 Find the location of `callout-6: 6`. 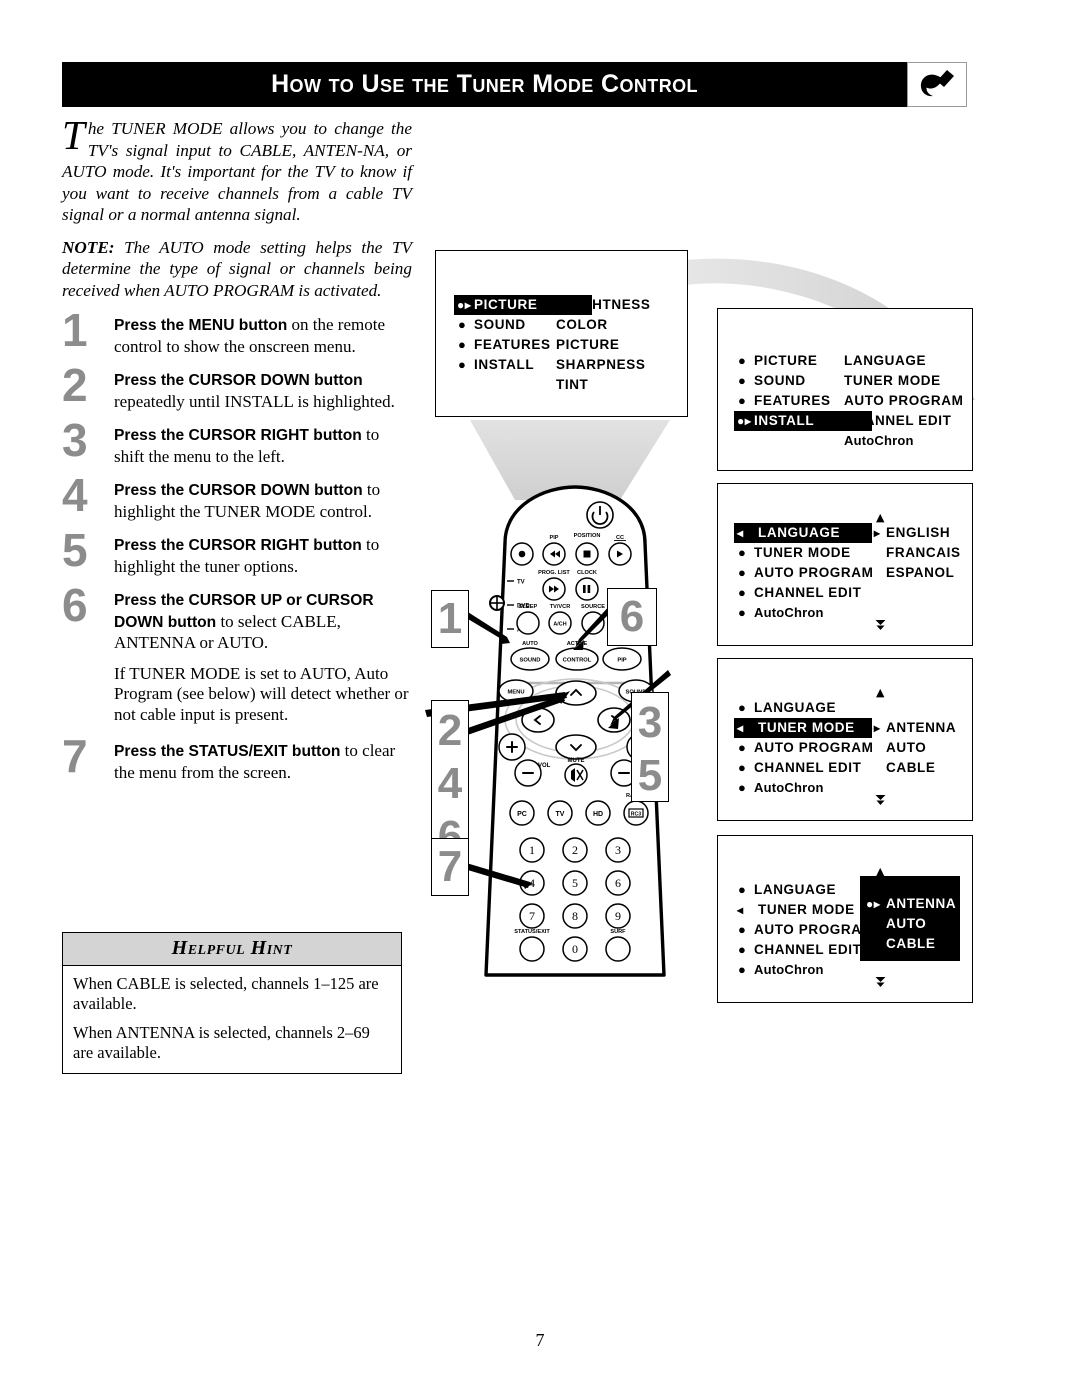

callout-6: 6 is located at coordinates (632, 617).